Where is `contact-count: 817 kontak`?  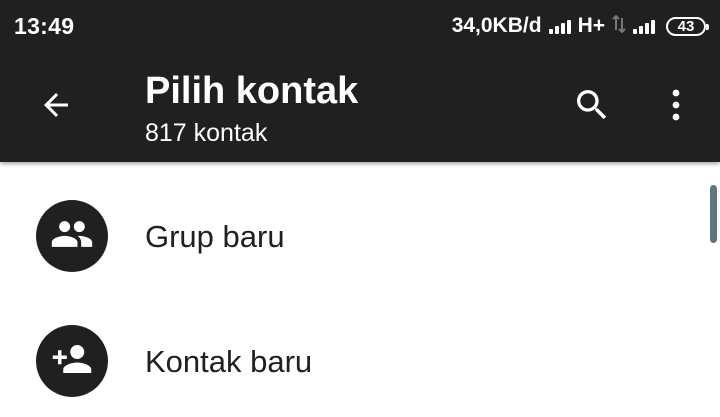 contact-count: 817 kontak is located at coordinates (206, 133).